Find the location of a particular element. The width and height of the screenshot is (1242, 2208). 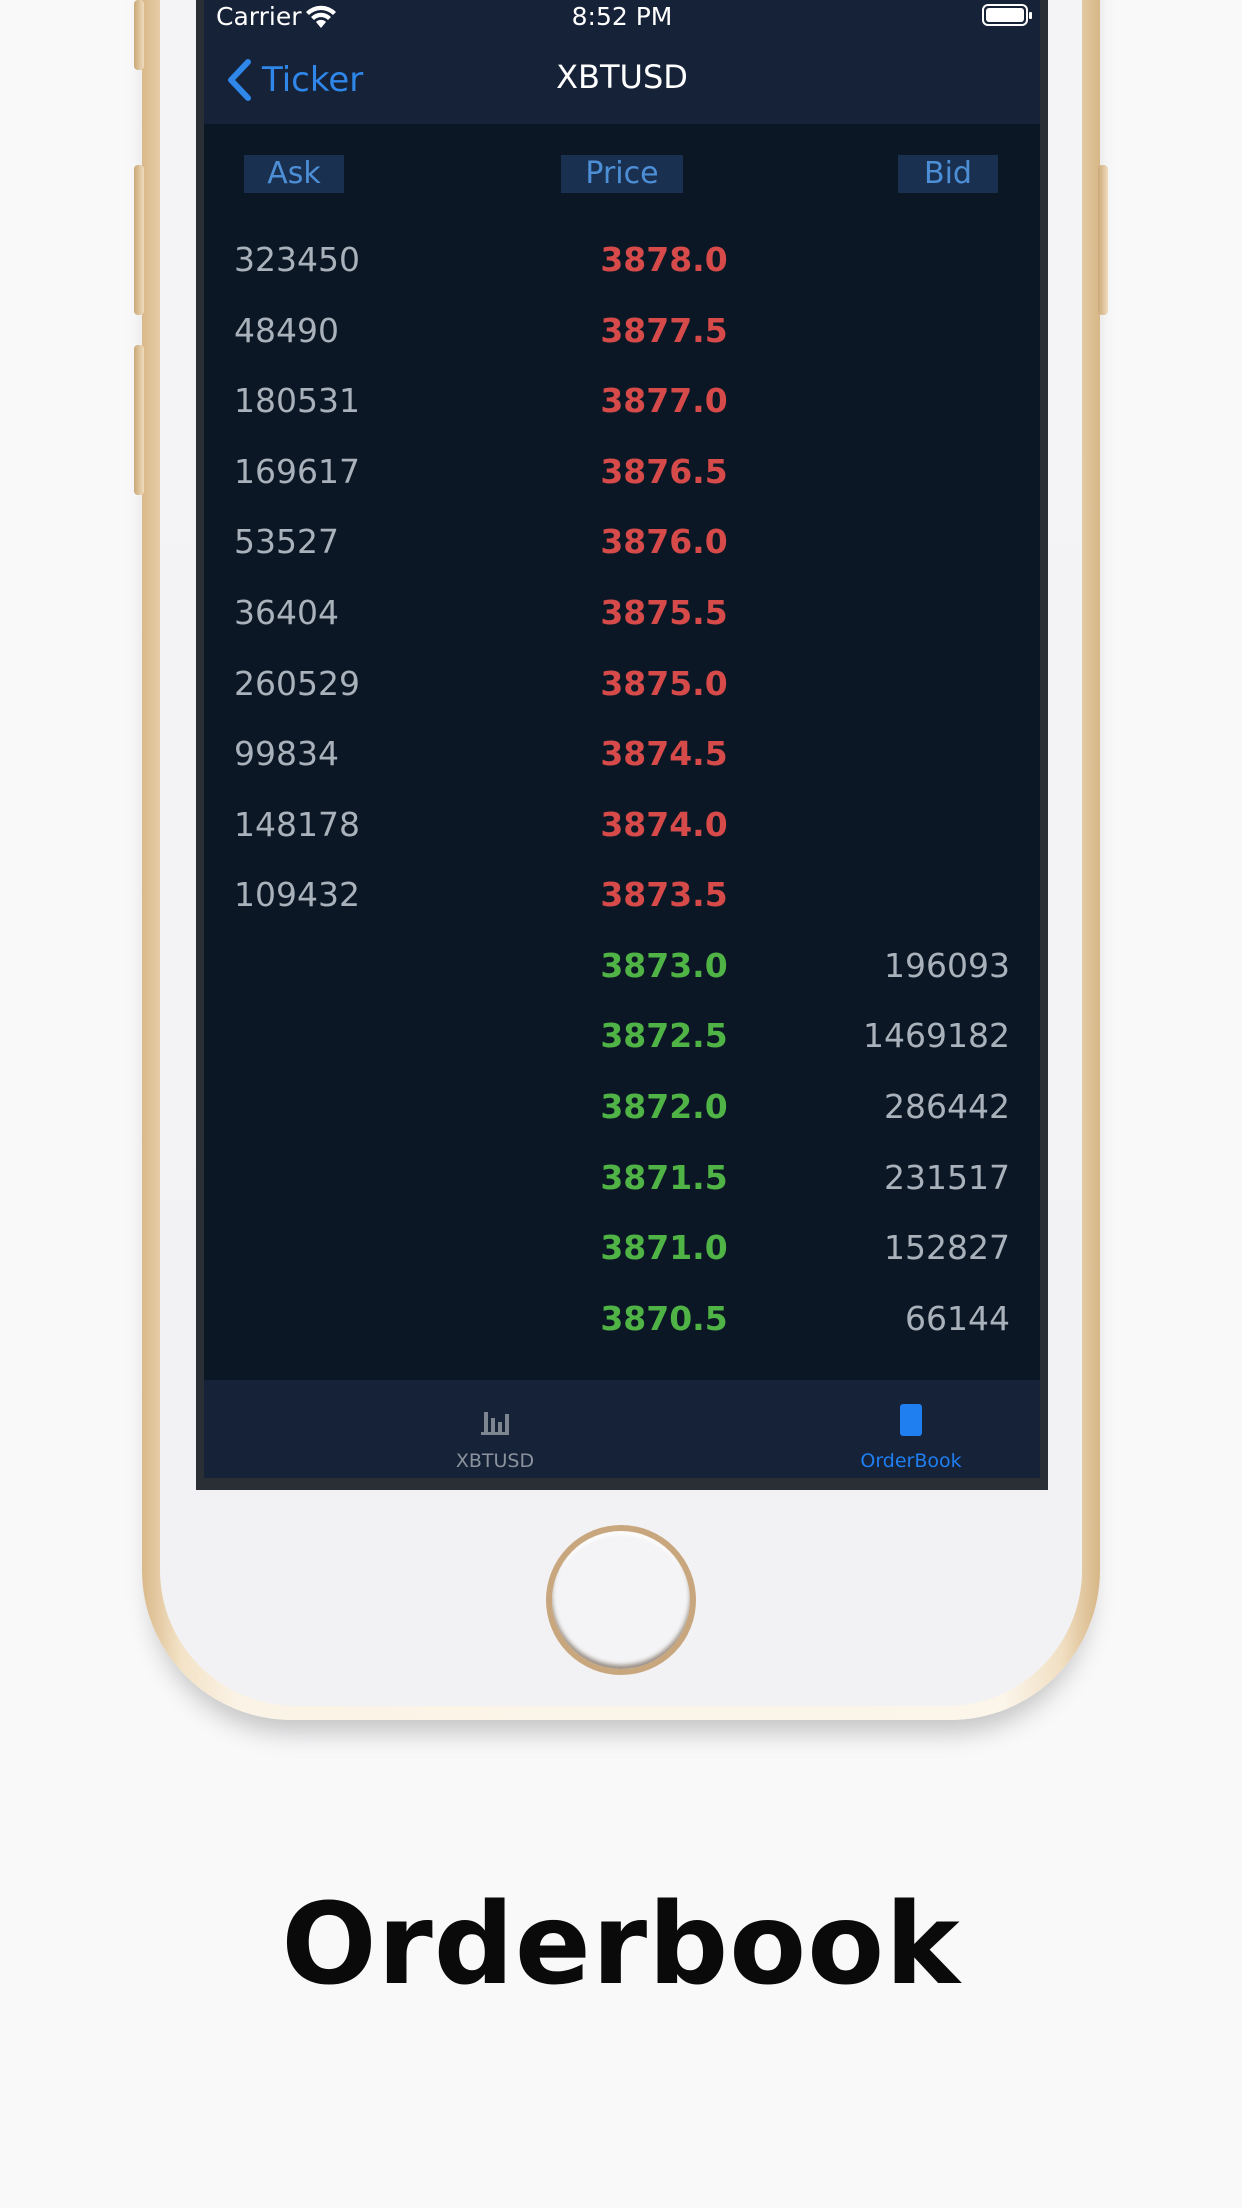

ask-row: 53527 3876.0 is located at coordinates (622, 557).